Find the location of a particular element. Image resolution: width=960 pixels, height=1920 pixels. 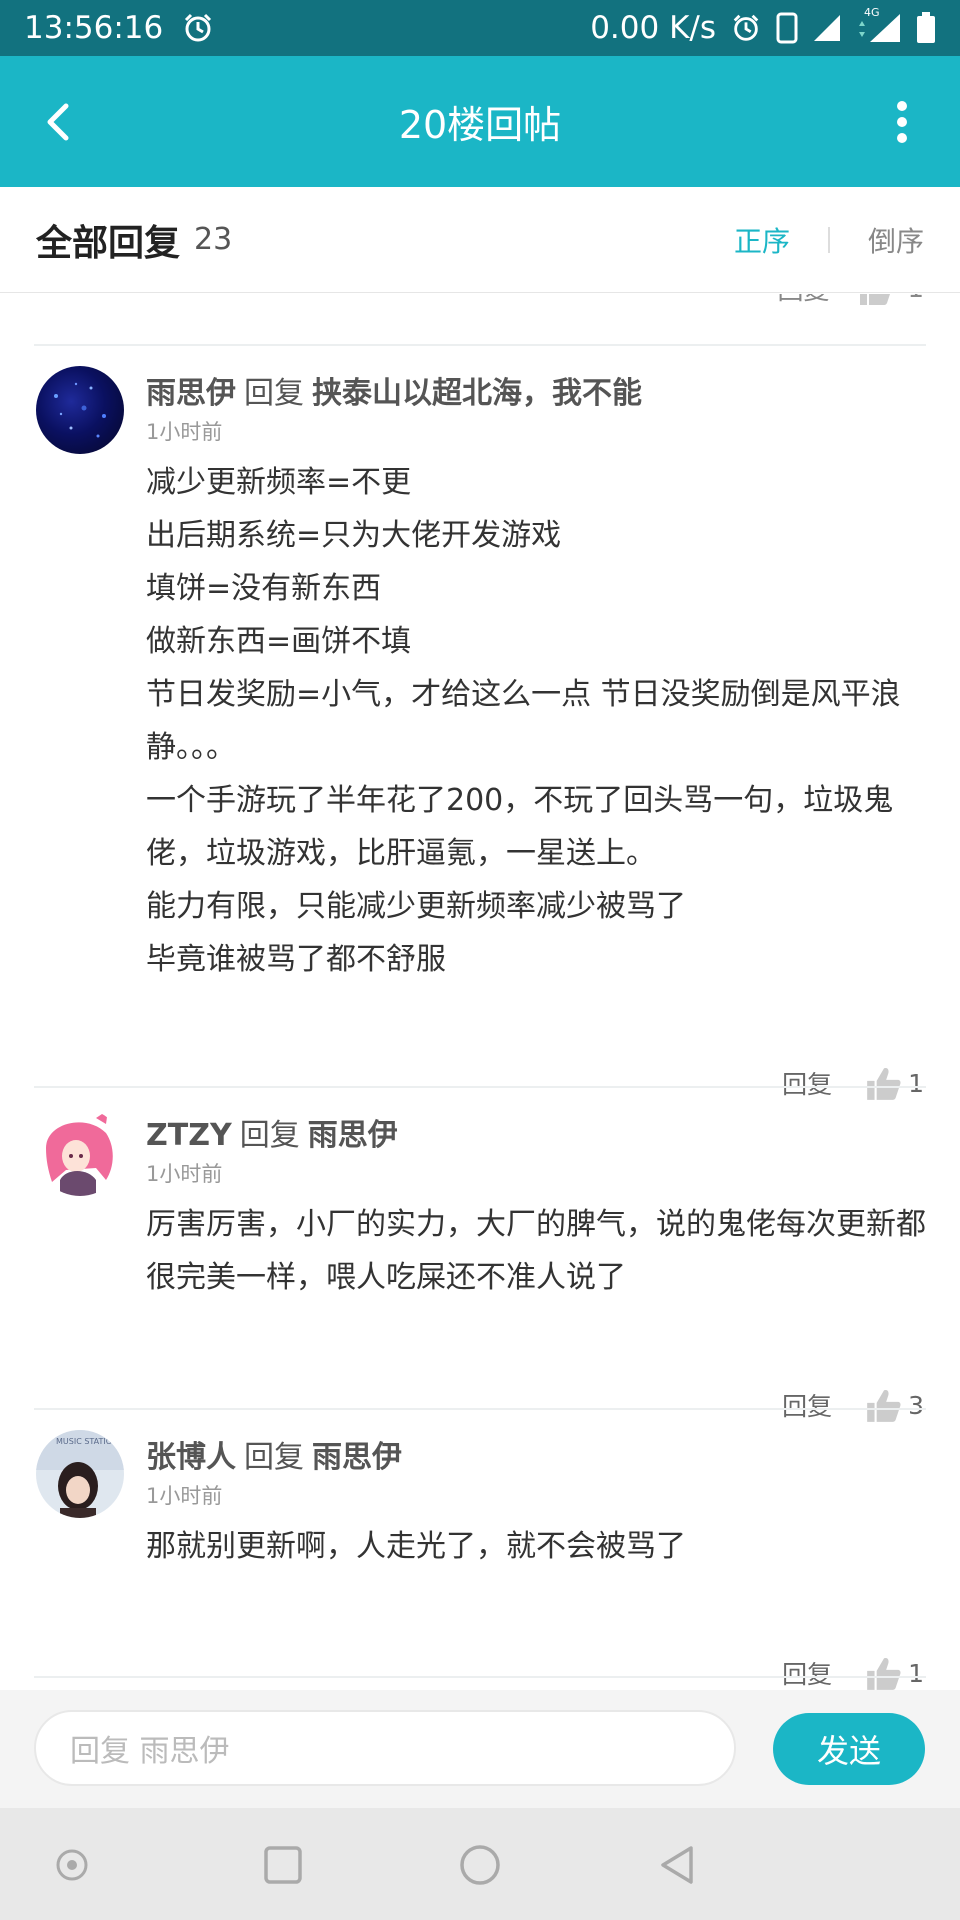

reply-target: 挟泰山以超北海，我不能 is located at coordinates (477, 393).